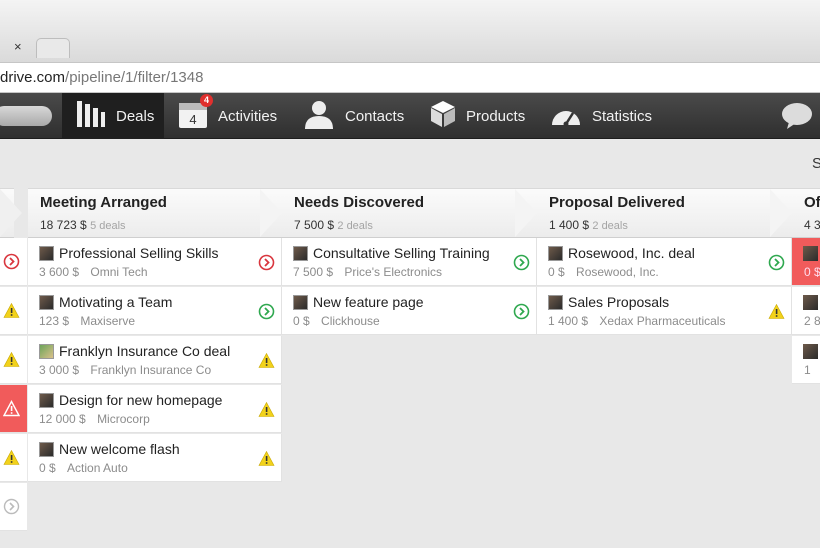  What do you see at coordinates (806, 262) in the screenshot?
I see `partial-deal-card: 0 $` at bounding box center [806, 262].